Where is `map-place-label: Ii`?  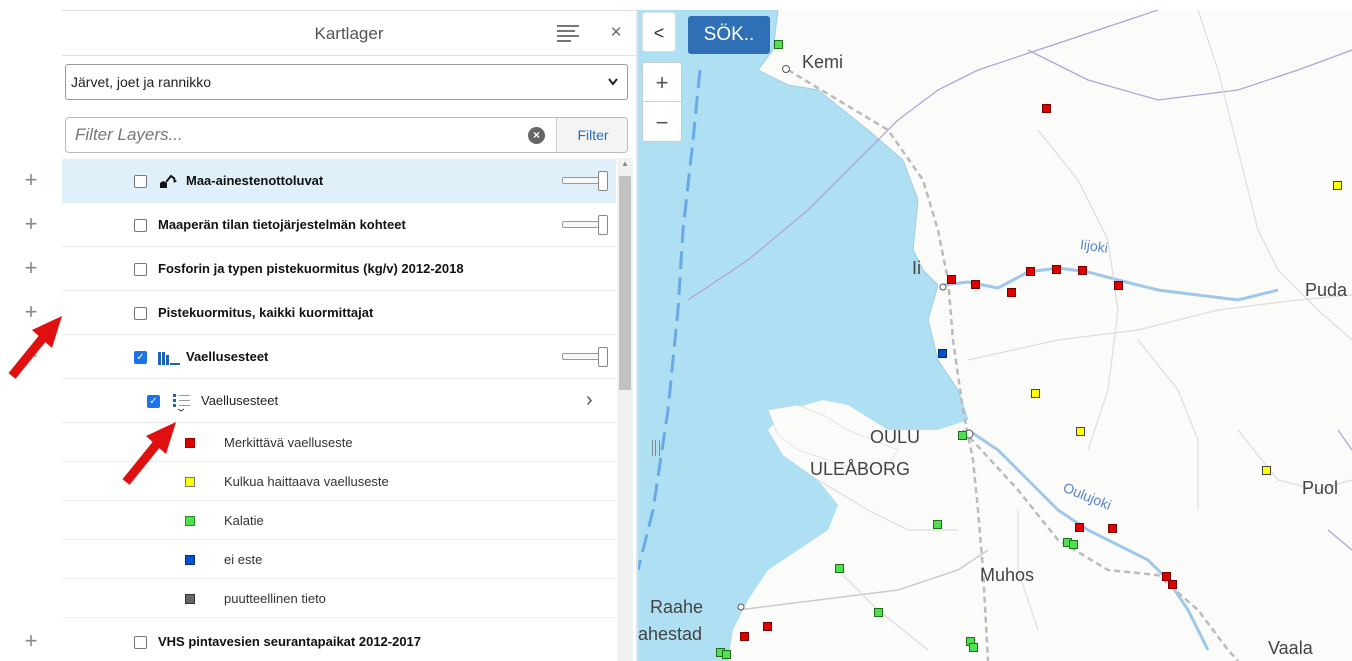
map-place-label: Ii is located at coordinates (916, 268).